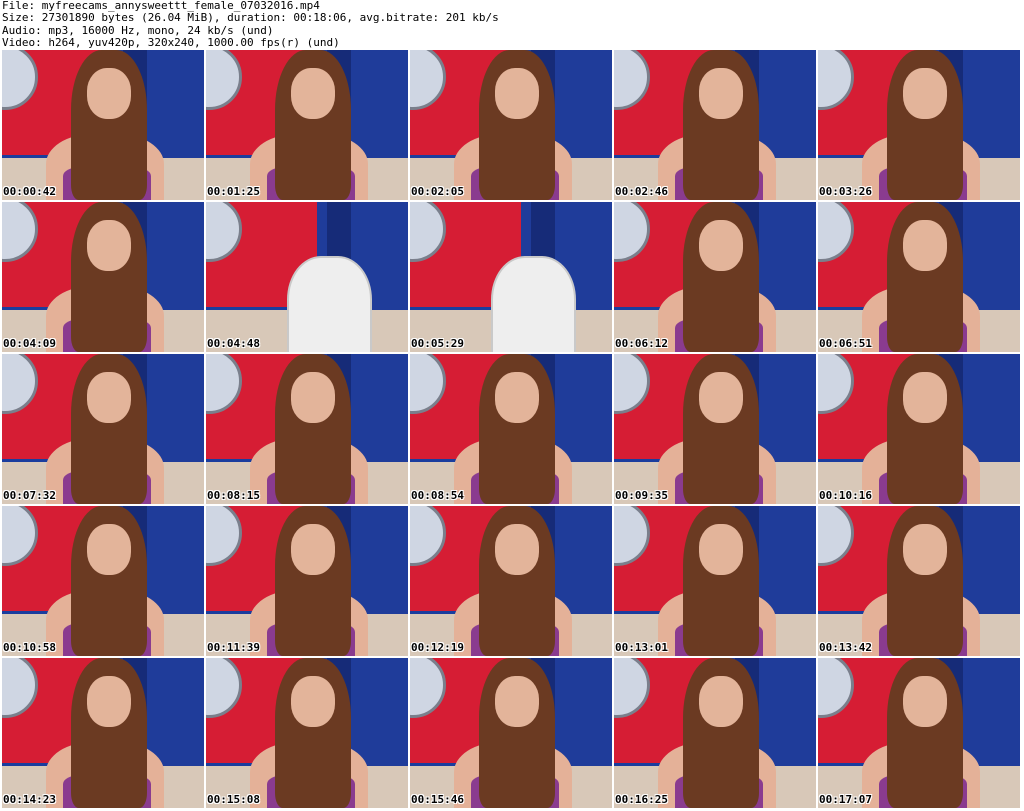 This screenshot has width=1024, height=811. Describe the element at coordinates (919, 581) in the screenshot. I see `video-thumbnail: 00:13:42` at that location.